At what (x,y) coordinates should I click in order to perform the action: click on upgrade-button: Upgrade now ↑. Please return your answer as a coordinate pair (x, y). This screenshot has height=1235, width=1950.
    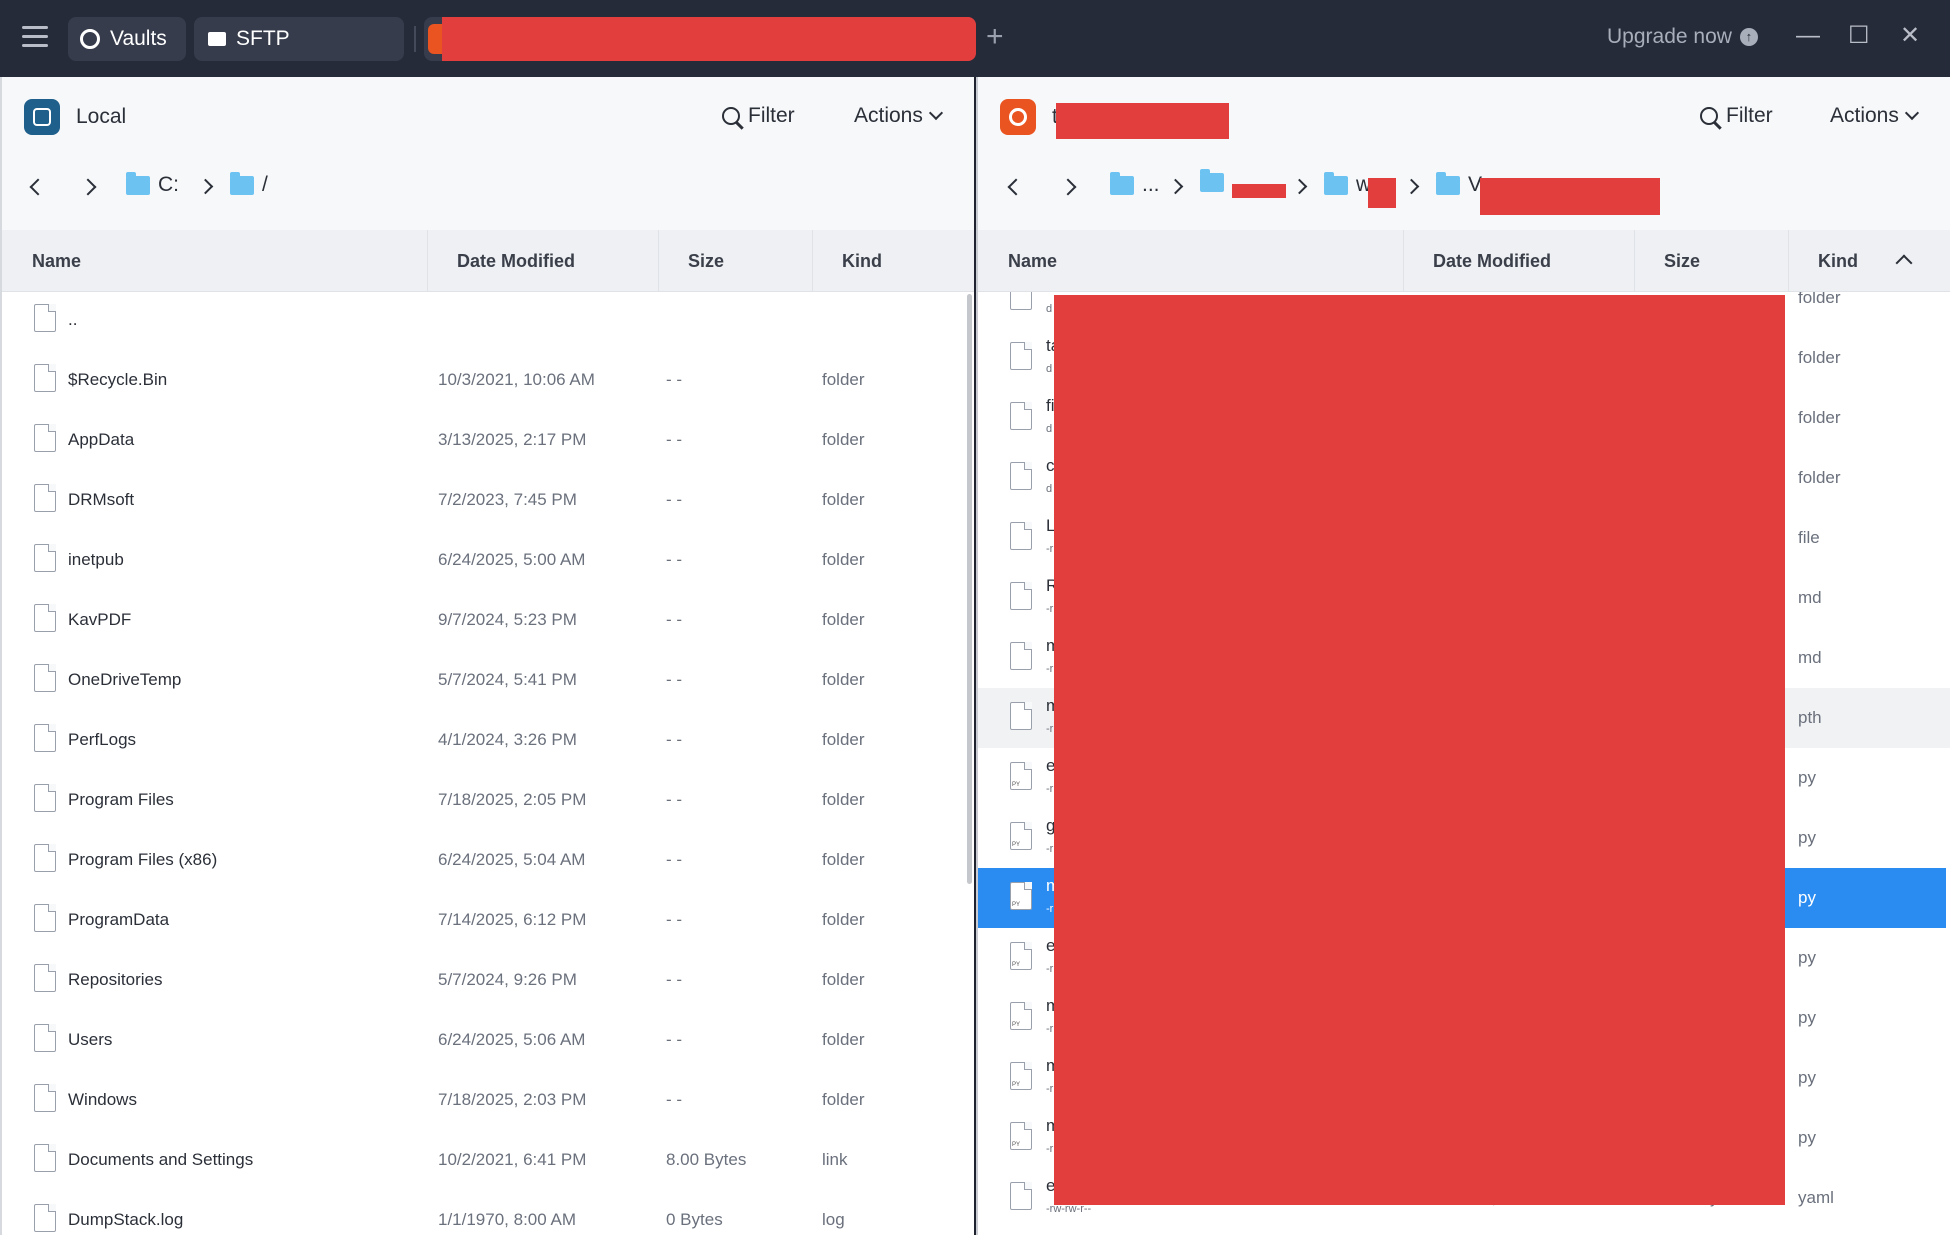
    Looking at the image, I should click on (1682, 37).